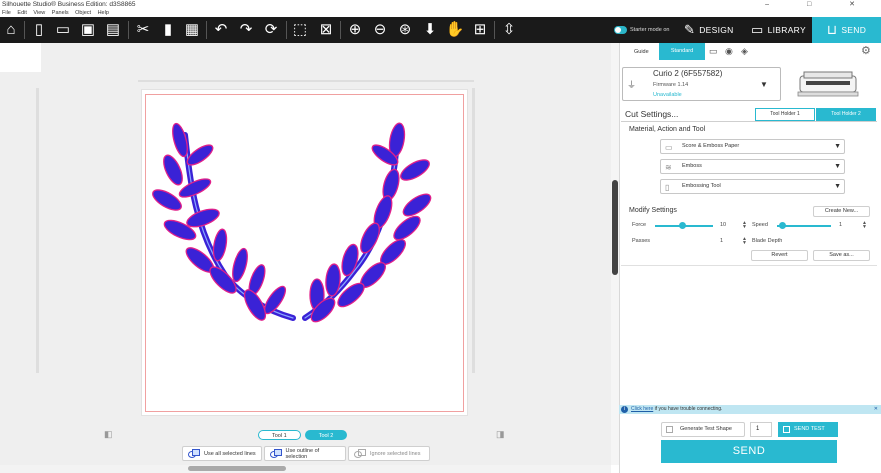 This screenshot has height=473, width=881. I want to click on open-icon: ▭, so click(63, 30).